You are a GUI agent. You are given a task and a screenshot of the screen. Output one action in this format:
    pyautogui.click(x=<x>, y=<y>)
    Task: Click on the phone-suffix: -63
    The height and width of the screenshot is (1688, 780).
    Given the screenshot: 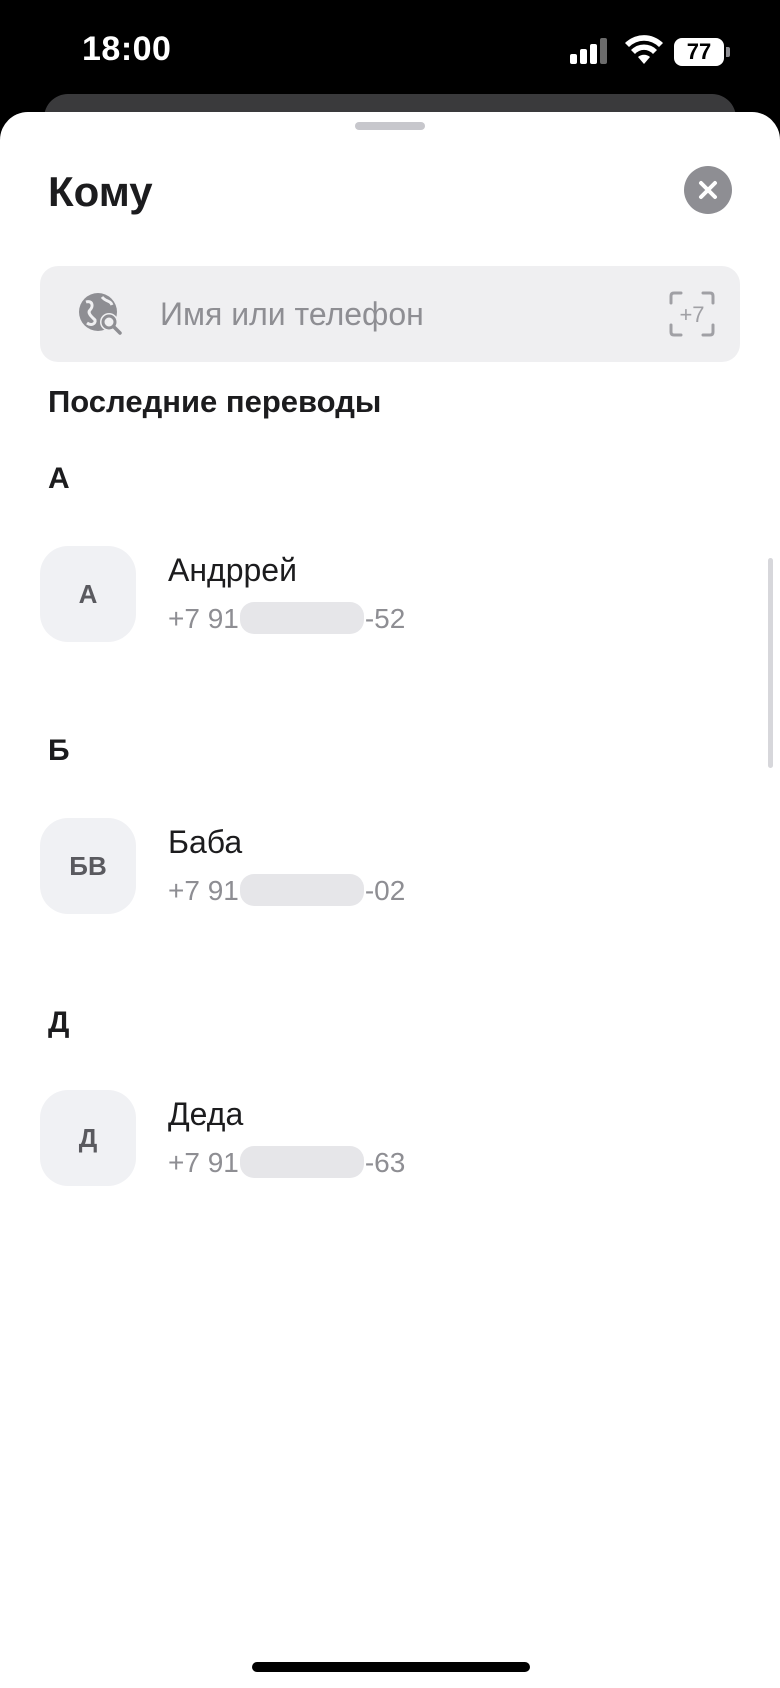 What is the action you would take?
    pyautogui.click(x=385, y=1162)
    